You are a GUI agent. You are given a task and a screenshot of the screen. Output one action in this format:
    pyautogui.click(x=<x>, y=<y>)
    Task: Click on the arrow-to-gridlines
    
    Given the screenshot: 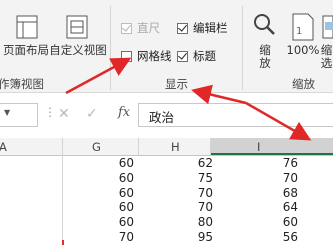 What is the action you would take?
    pyautogui.click(x=98, y=76)
    